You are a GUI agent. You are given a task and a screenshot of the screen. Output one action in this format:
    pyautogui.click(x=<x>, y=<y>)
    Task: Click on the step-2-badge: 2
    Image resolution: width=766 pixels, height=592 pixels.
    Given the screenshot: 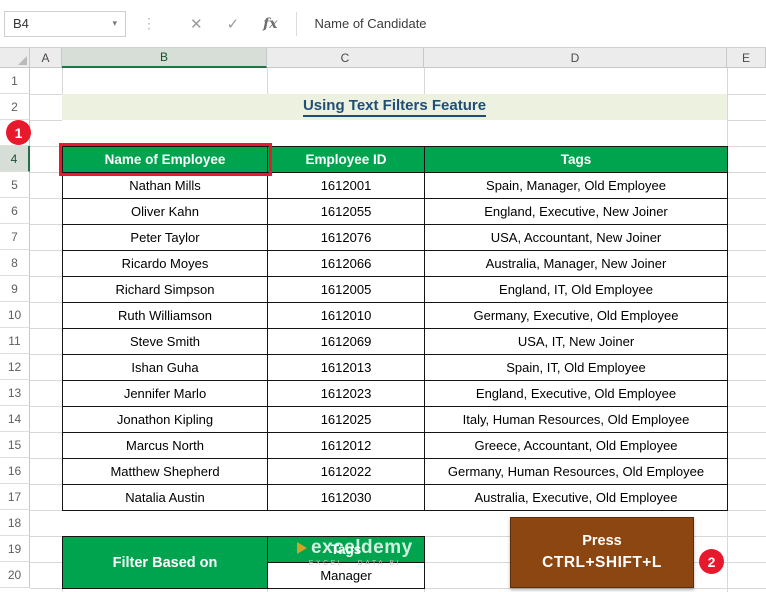 What is the action you would take?
    pyautogui.click(x=711, y=561)
    